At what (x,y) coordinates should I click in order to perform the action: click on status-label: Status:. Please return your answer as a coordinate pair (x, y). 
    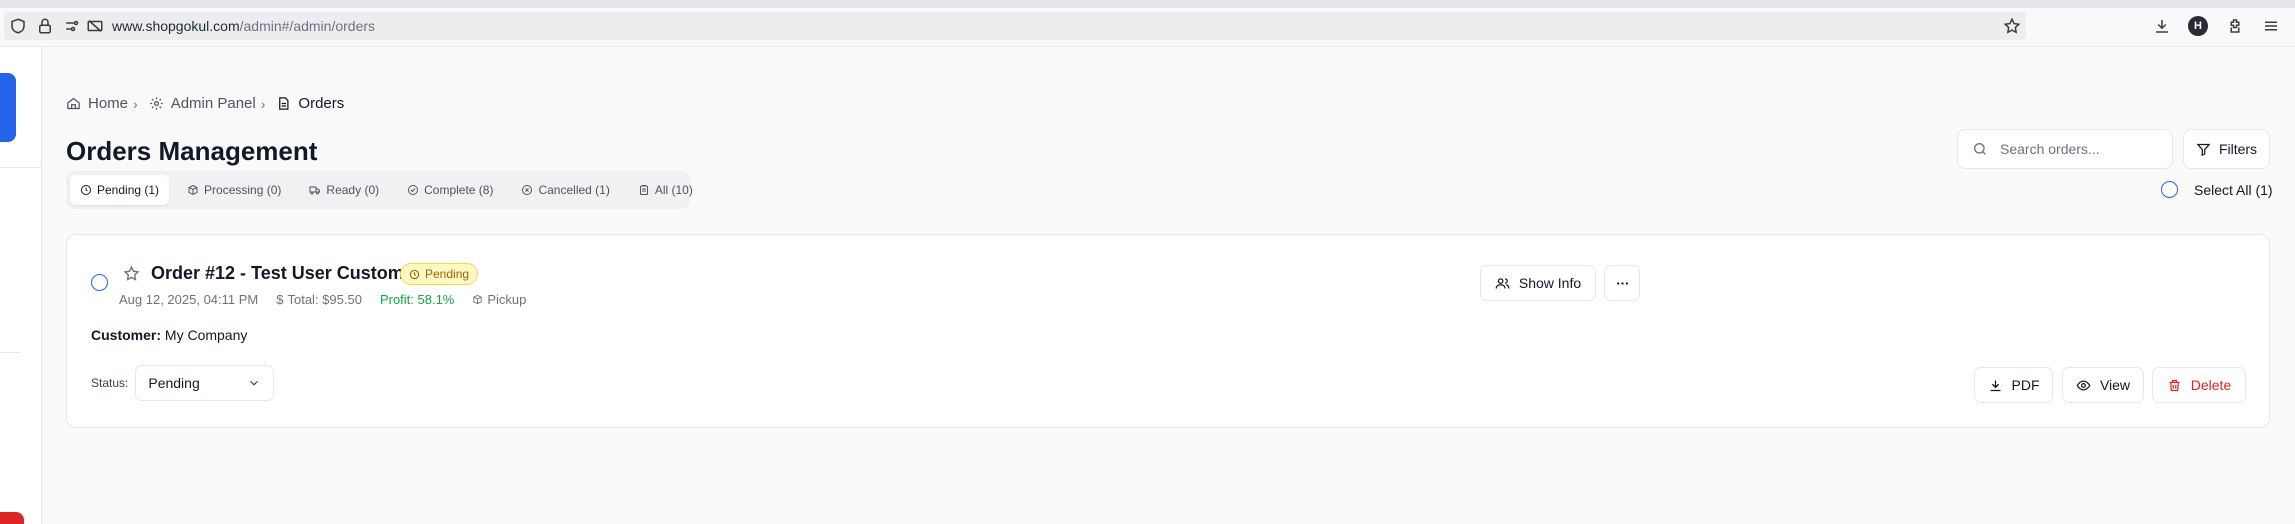
    Looking at the image, I should click on (110, 383).